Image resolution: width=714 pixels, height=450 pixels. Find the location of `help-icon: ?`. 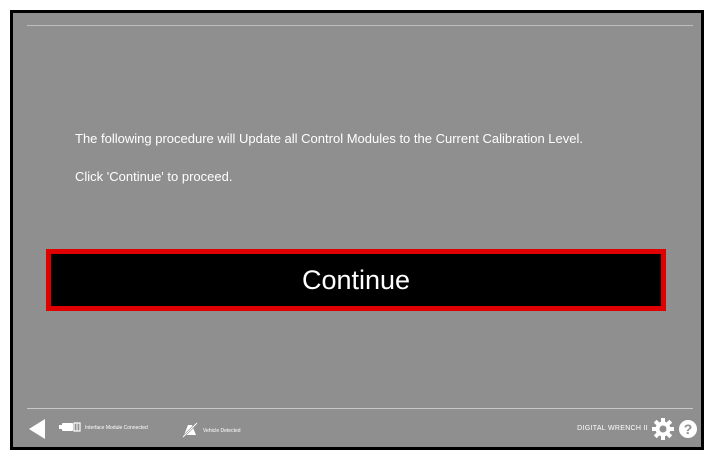

help-icon: ? is located at coordinates (688, 429).